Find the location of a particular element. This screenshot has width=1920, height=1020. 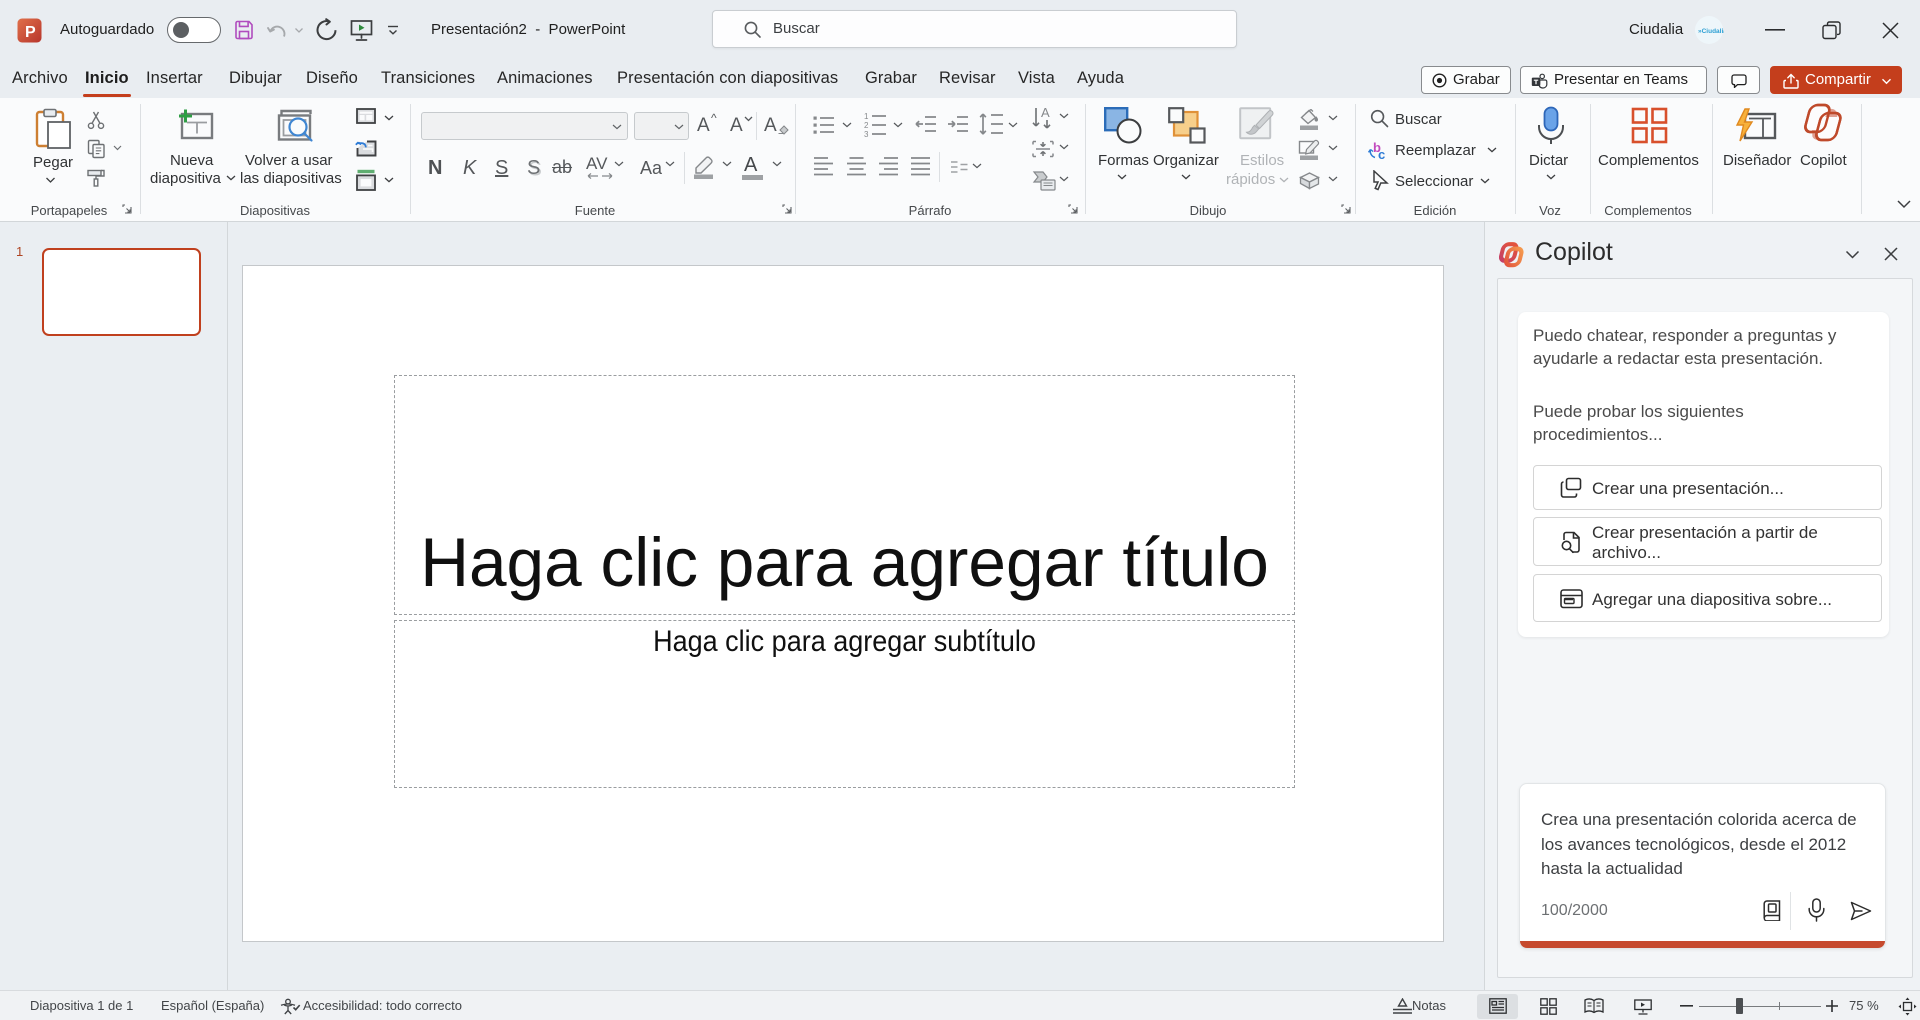

svg-text: A is located at coordinates (1045, 113).